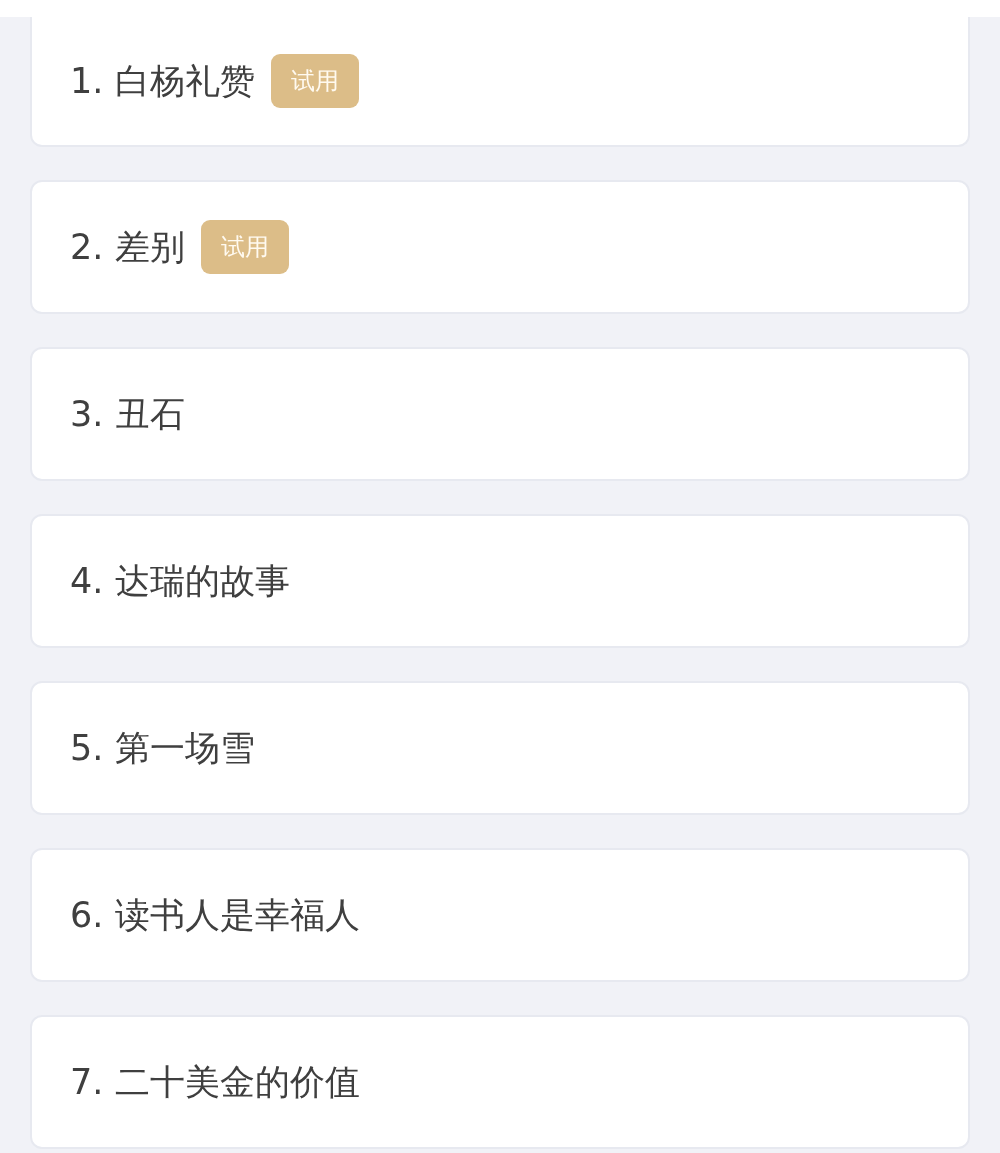 The width and height of the screenshot is (1000, 1153). Describe the element at coordinates (162, 748) in the screenshot. I see `lesson-title: 5. 第一场雪` at that location.